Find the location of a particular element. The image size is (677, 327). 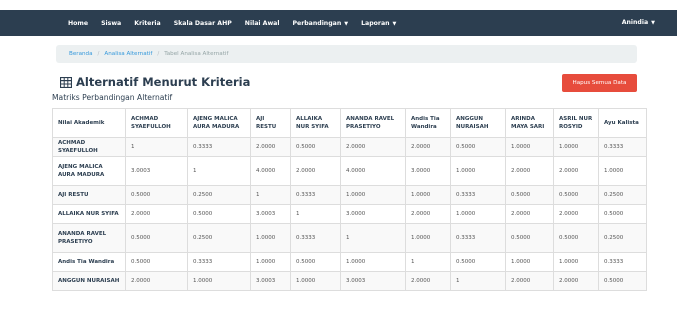

row-header: ANGGUN NURAISAH is located at coordinates (89, 281).